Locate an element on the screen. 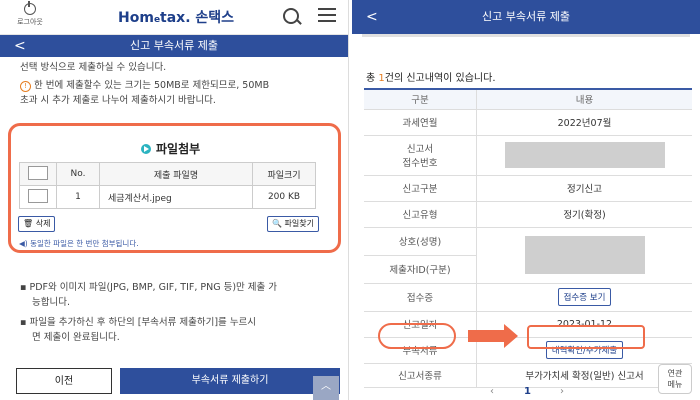 Image resolution: width=700 pixels, height=400 pixels. delete-button: 🗑 삭제 is located at coordinates (37, 224).